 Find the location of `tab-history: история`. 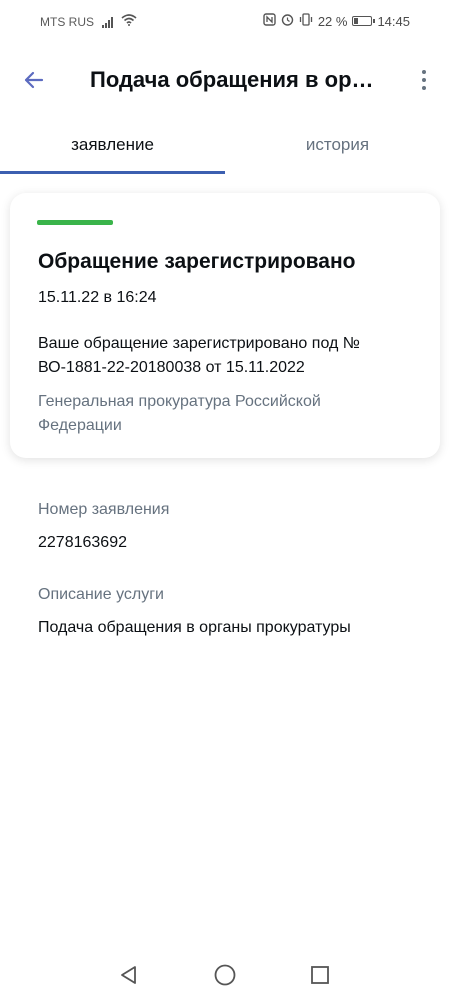

tab-history: история is located at coordinates (337, 148).